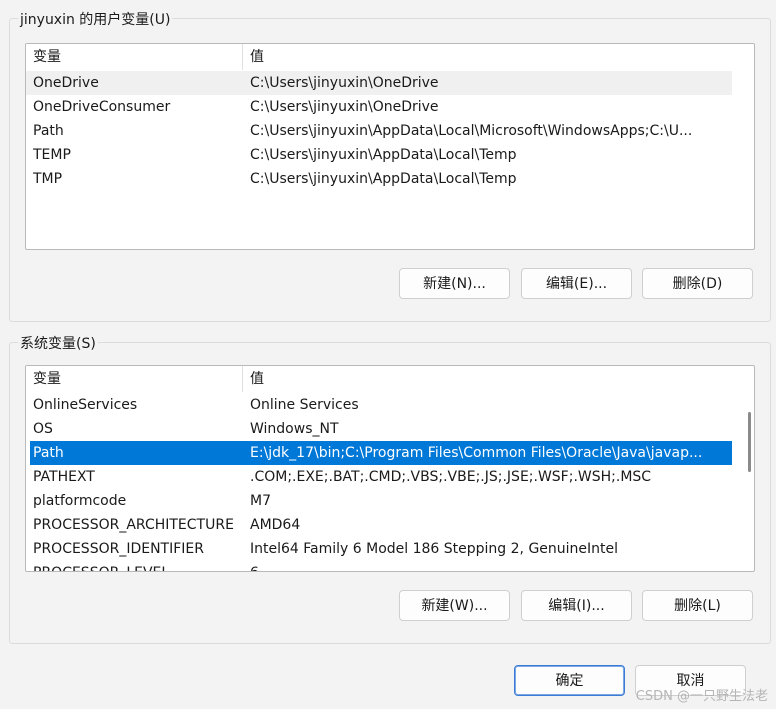 This screenshot has height=709, width=776. I want to click on variable-value: 6, so click(487, 566).